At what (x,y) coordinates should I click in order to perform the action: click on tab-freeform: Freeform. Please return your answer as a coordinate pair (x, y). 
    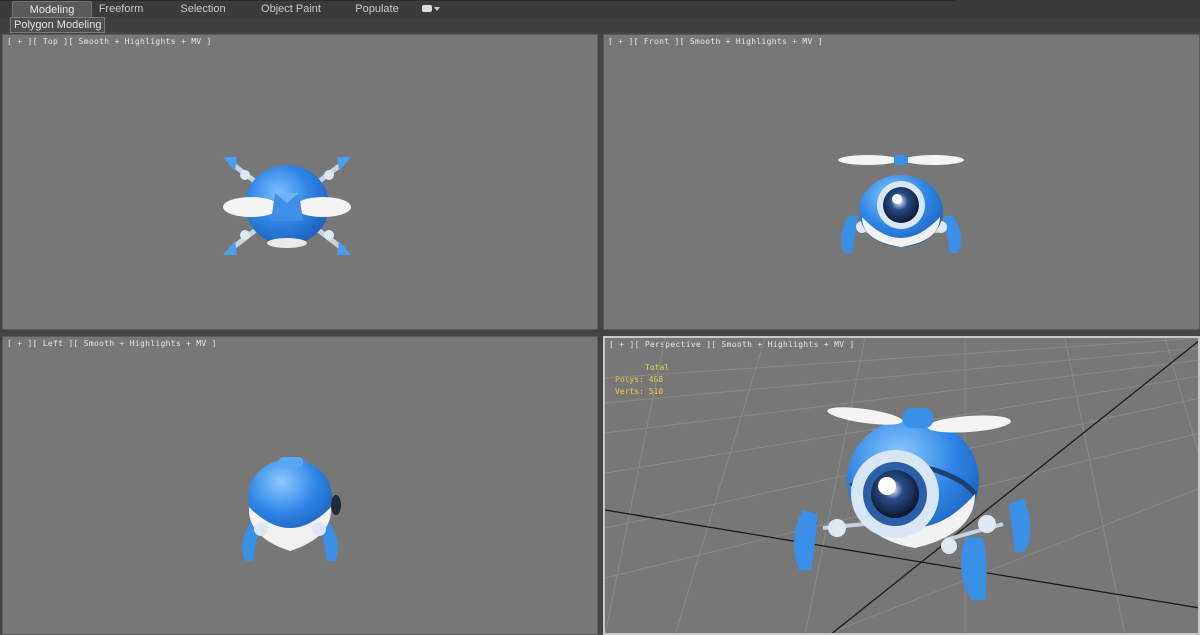
    Looking at the image, I should click on (121, 9).